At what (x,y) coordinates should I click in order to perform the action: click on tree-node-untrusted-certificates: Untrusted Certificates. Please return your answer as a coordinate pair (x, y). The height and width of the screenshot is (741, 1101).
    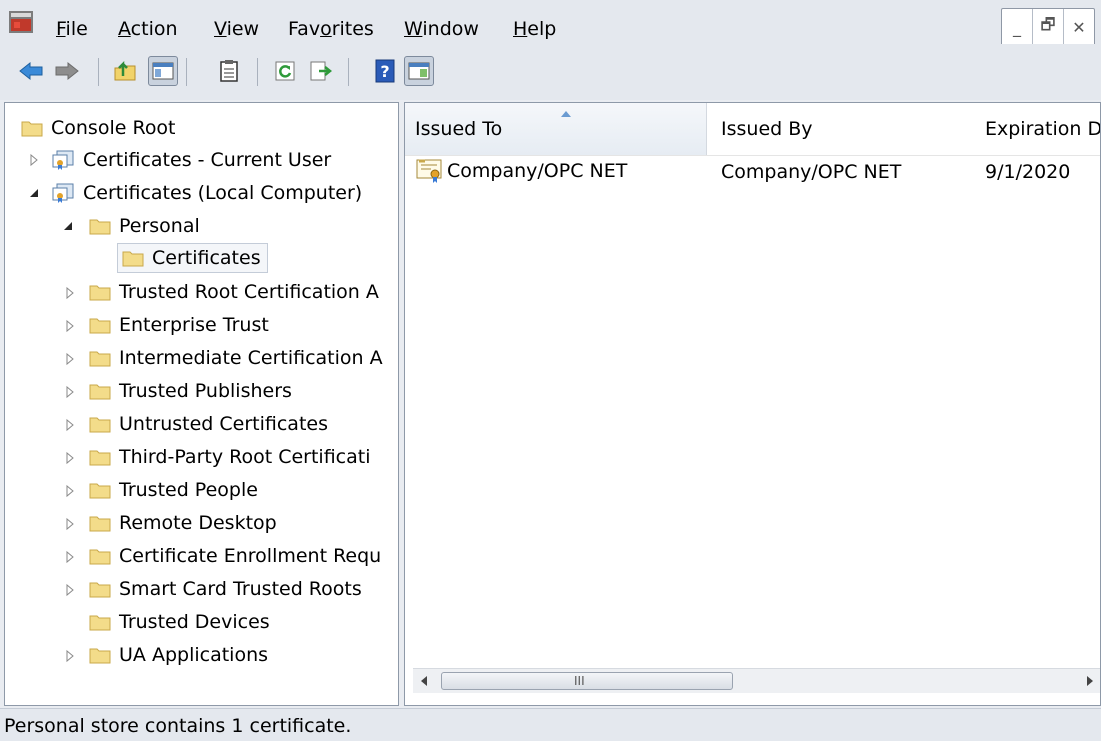
    Looking at the image, I should click on (208, 424).